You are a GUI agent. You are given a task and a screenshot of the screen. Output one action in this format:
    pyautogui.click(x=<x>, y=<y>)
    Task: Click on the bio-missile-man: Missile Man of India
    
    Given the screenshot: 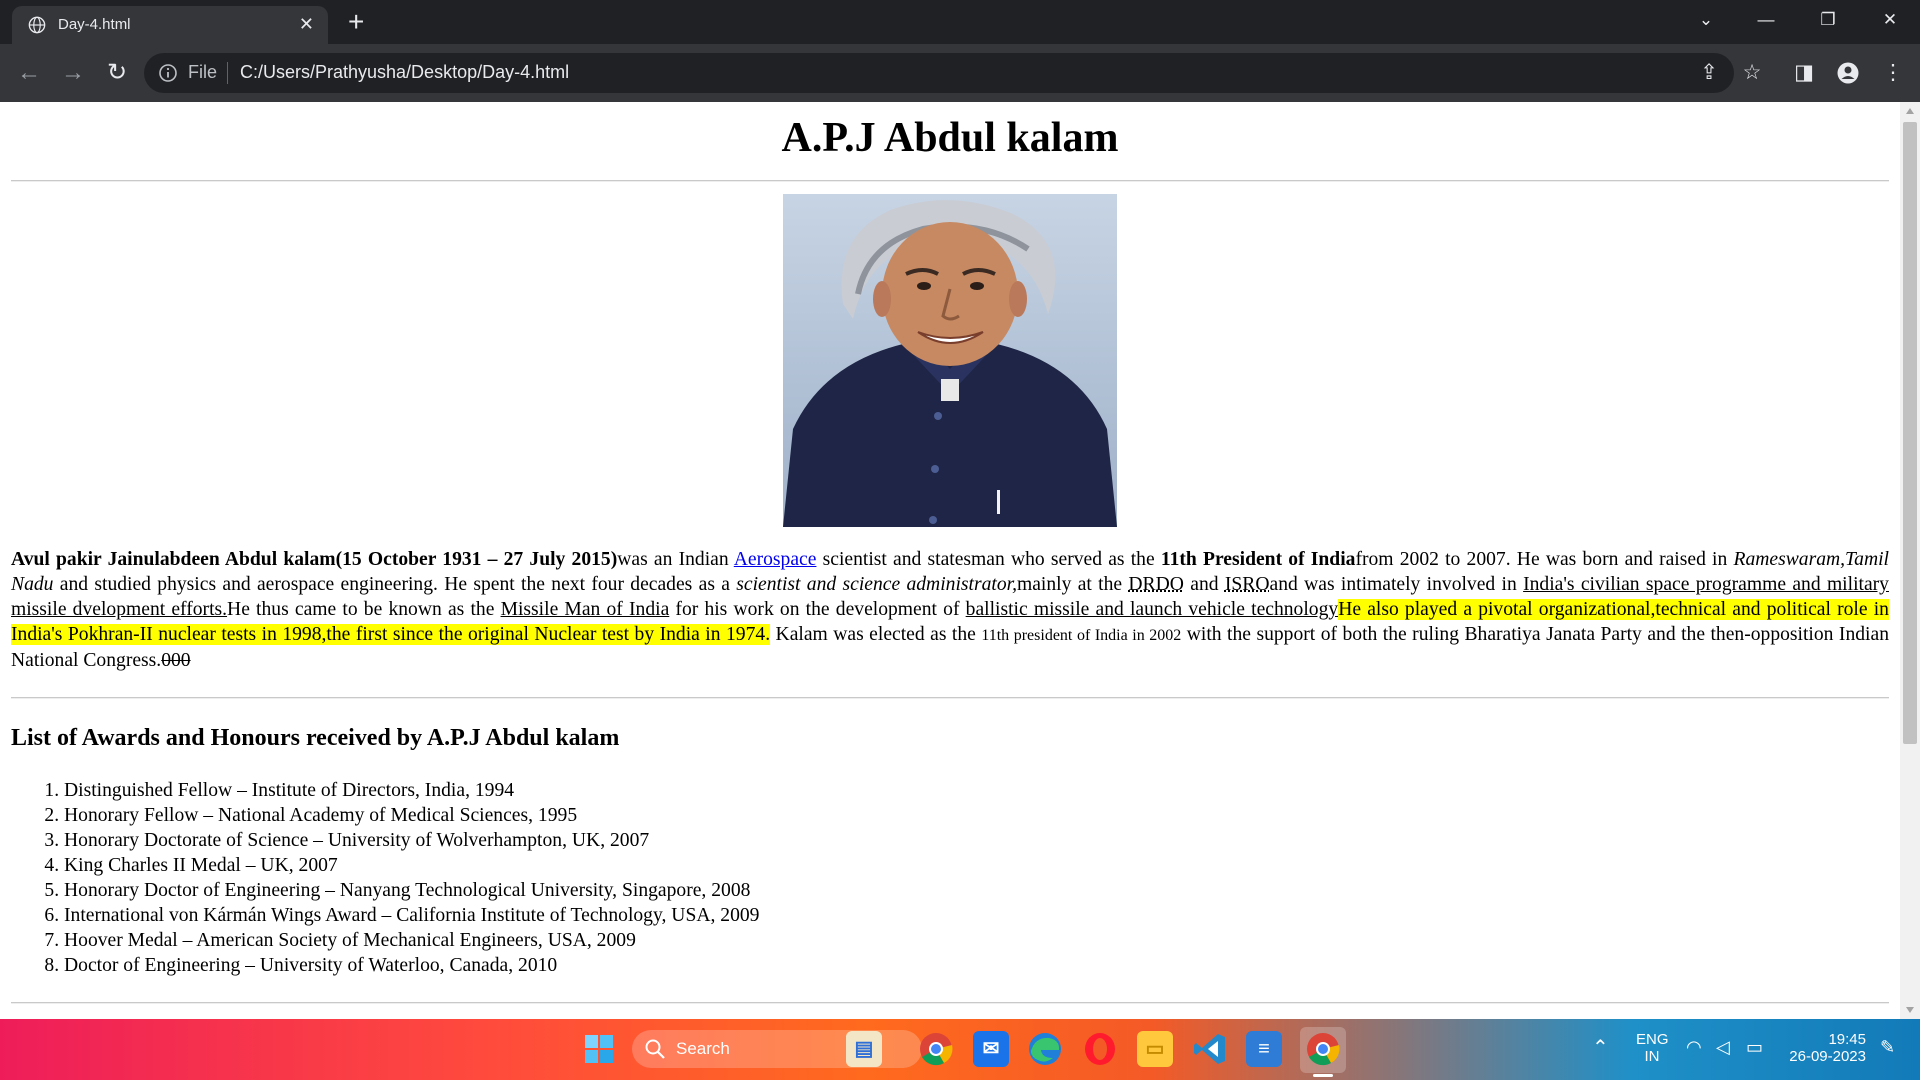 What is the action you would take?
    pyautogui.click(x=585, y=609)
    